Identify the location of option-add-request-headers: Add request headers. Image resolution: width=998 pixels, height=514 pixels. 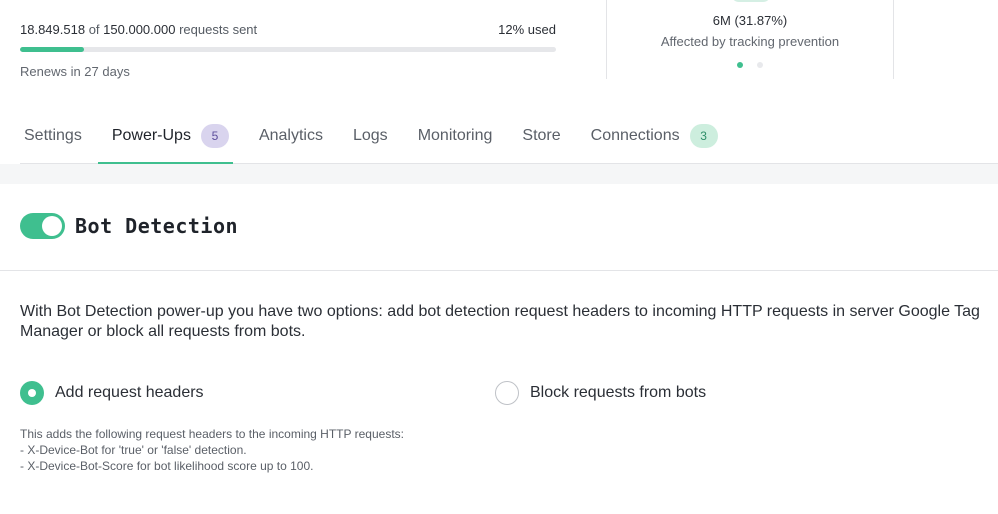
(112, 393).